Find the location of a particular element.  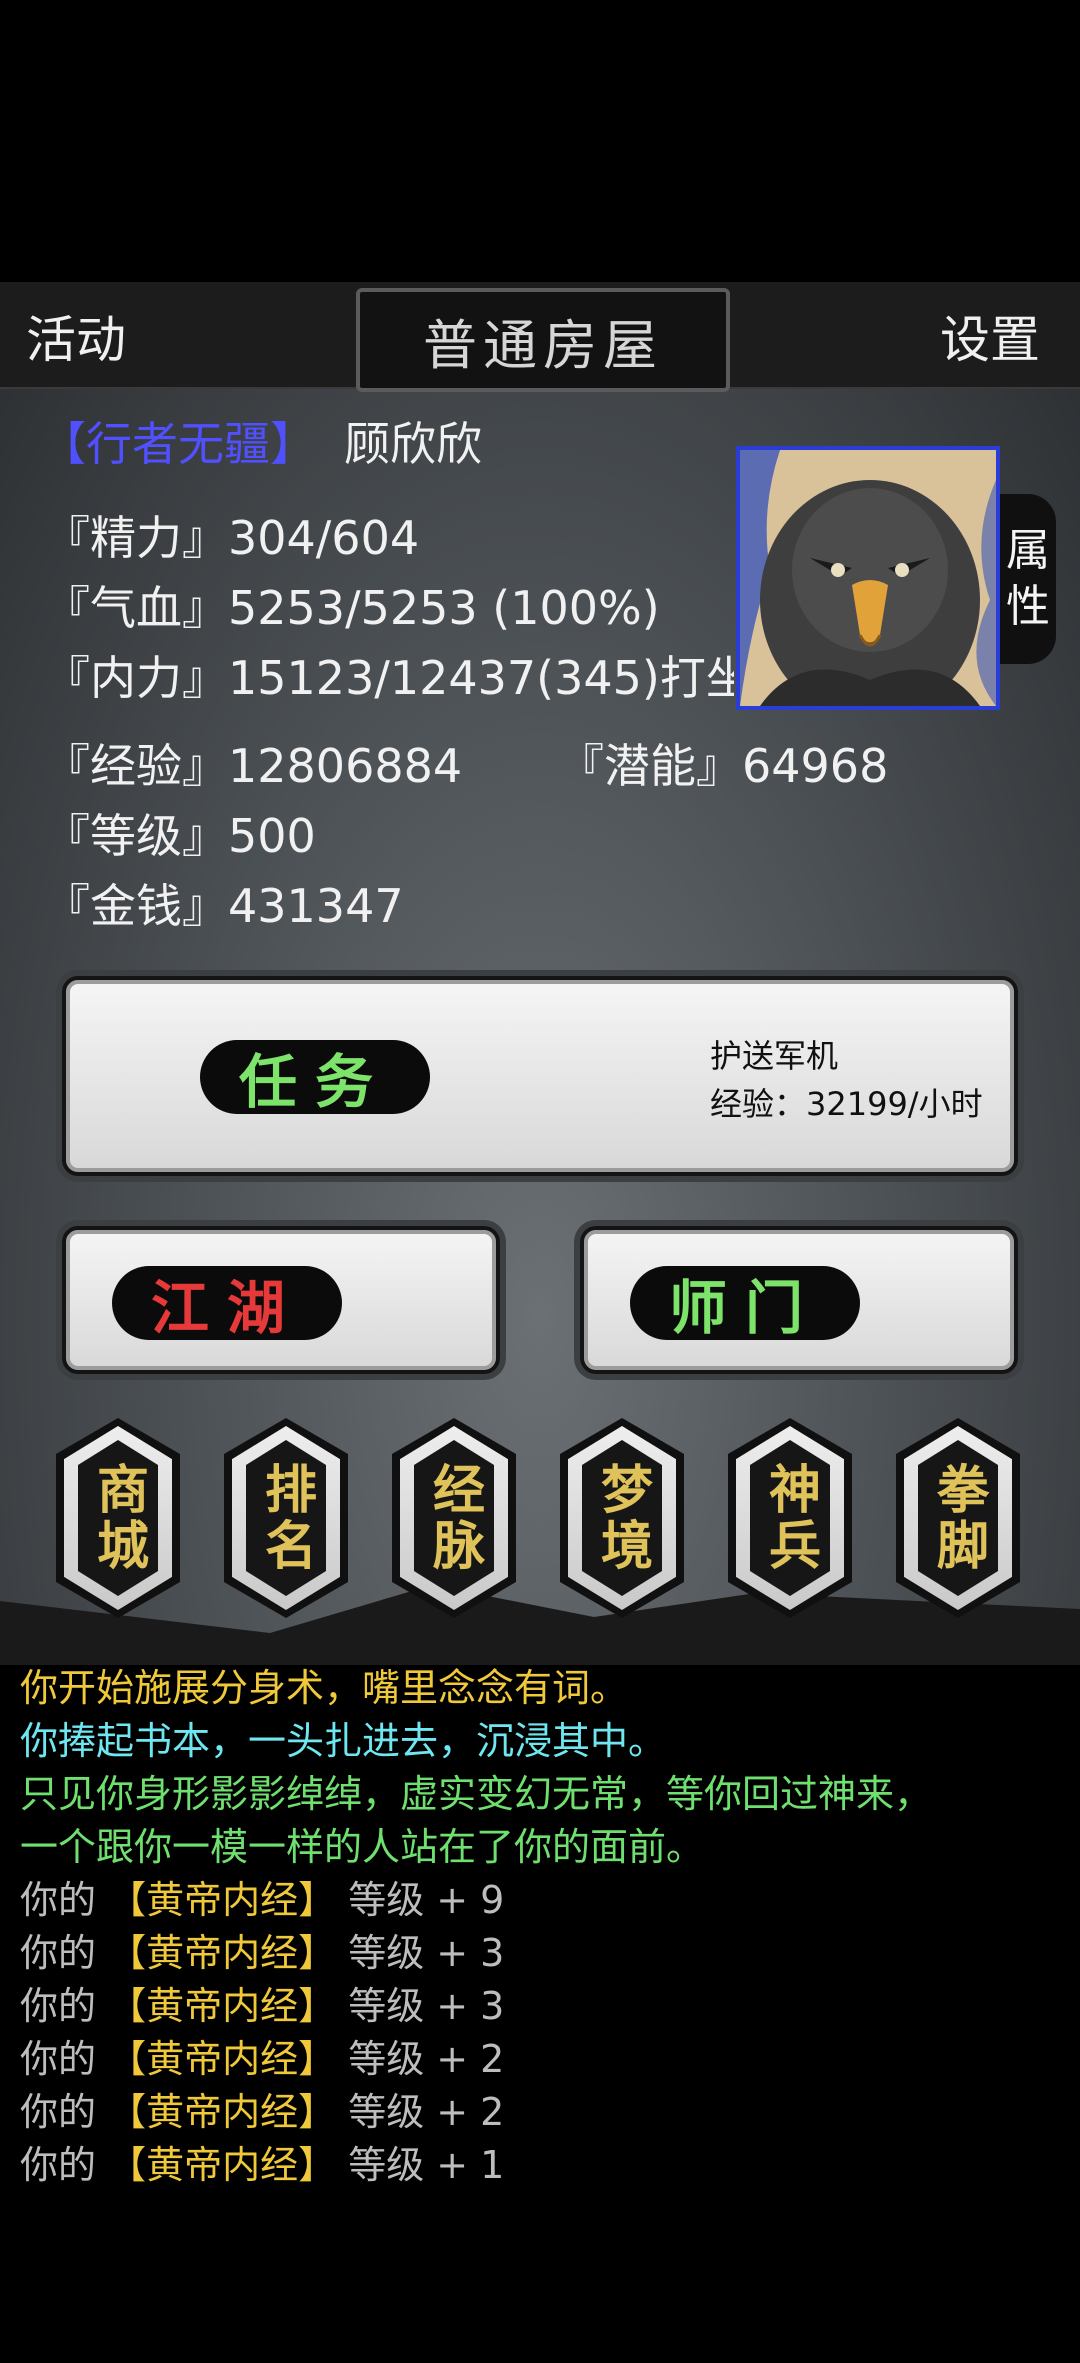

menu-dream-button: 梦境 is located at coordinates (622, 1518).